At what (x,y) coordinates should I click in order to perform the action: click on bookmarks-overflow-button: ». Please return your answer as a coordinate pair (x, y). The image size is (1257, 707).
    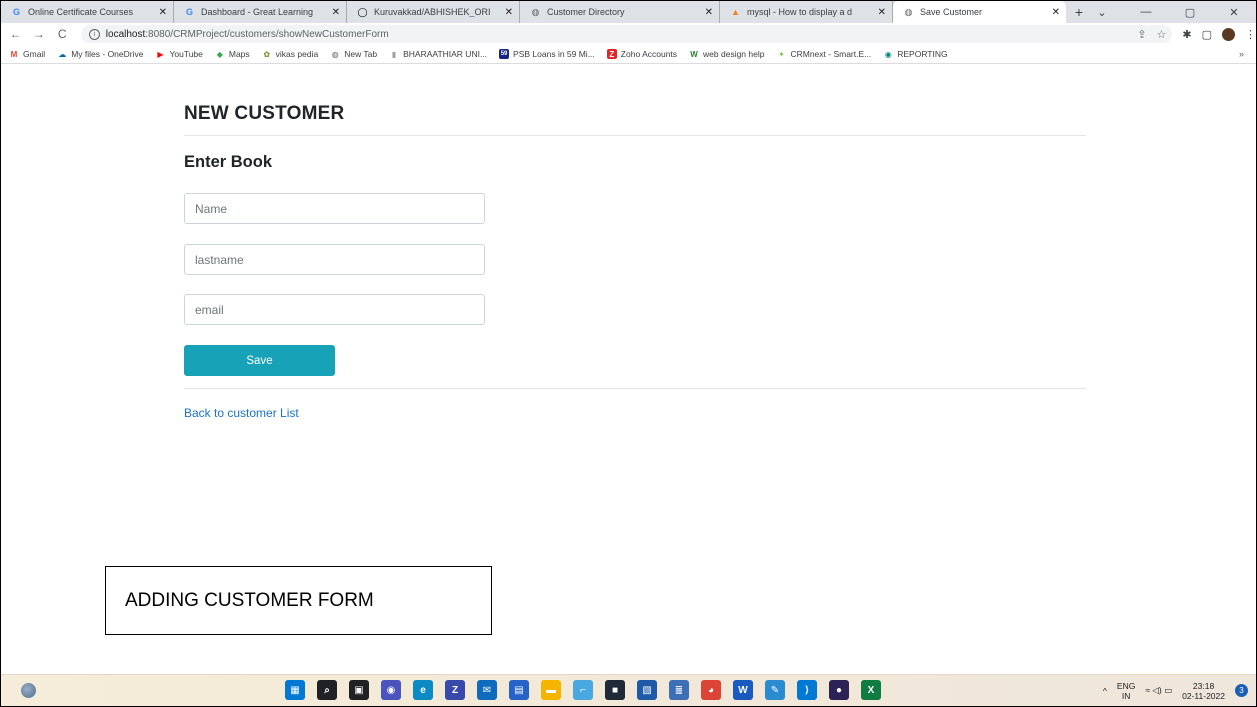
    Looking at the image, I should click on (1241, 54).